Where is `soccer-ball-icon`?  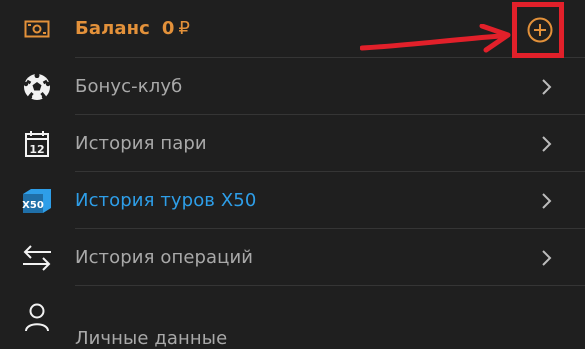 soccer-ball-icon is located at coordinates (37, 87).